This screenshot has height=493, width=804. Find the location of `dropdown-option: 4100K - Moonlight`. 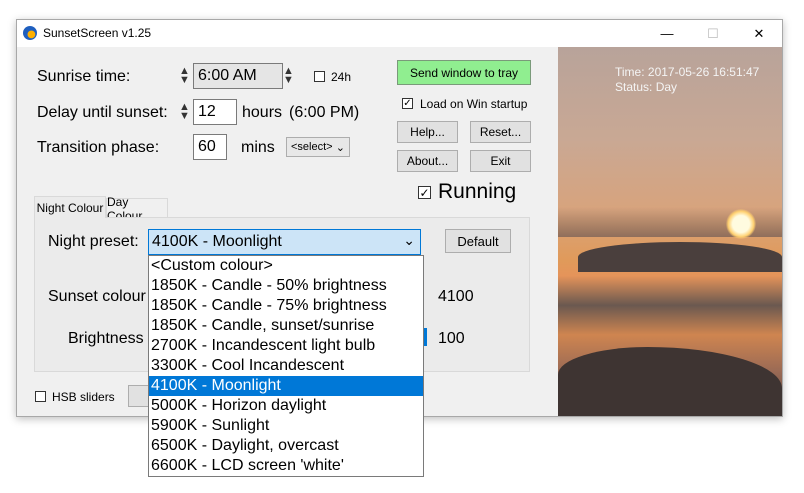

dropdown-option: 4100K - Moonlight is located at coordinates (286, 386).